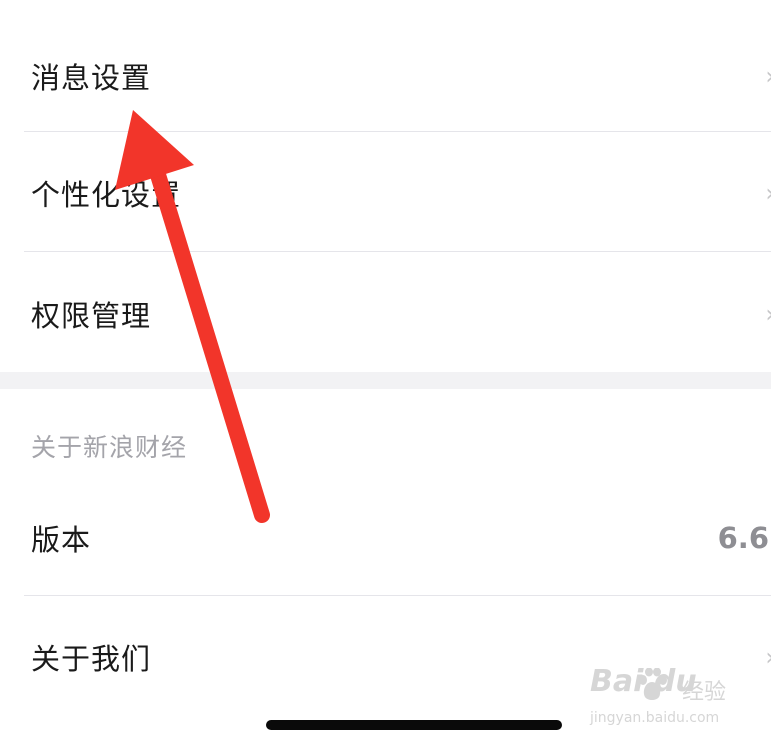 The image size is (771, 746). What do you see at coordinates (385, 380) in the screenshot?
I see `section-separator` at bounding box center [385, 380].